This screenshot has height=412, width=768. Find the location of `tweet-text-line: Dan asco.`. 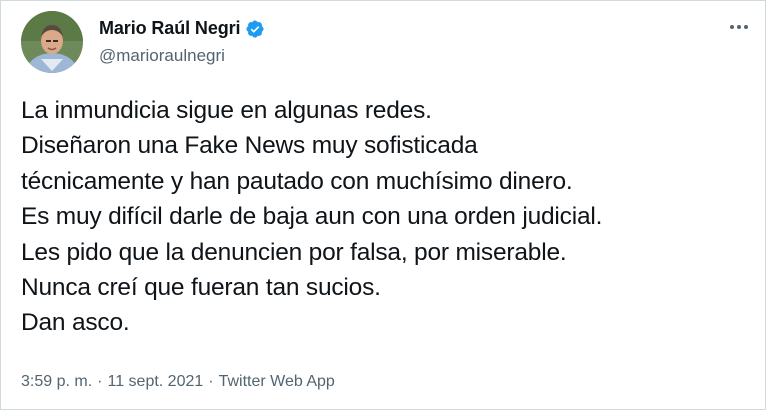

tweet-text-line: Dan asco. is located at coordinates (75, 323).